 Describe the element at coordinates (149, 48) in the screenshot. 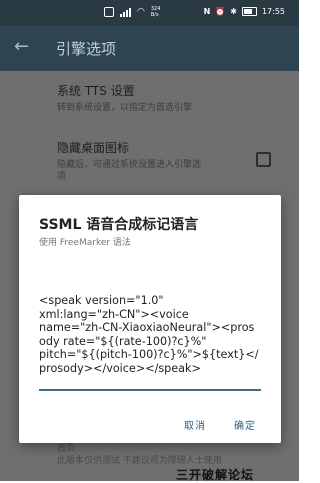

I see `app-bar: ← 引擎选项` at that location.